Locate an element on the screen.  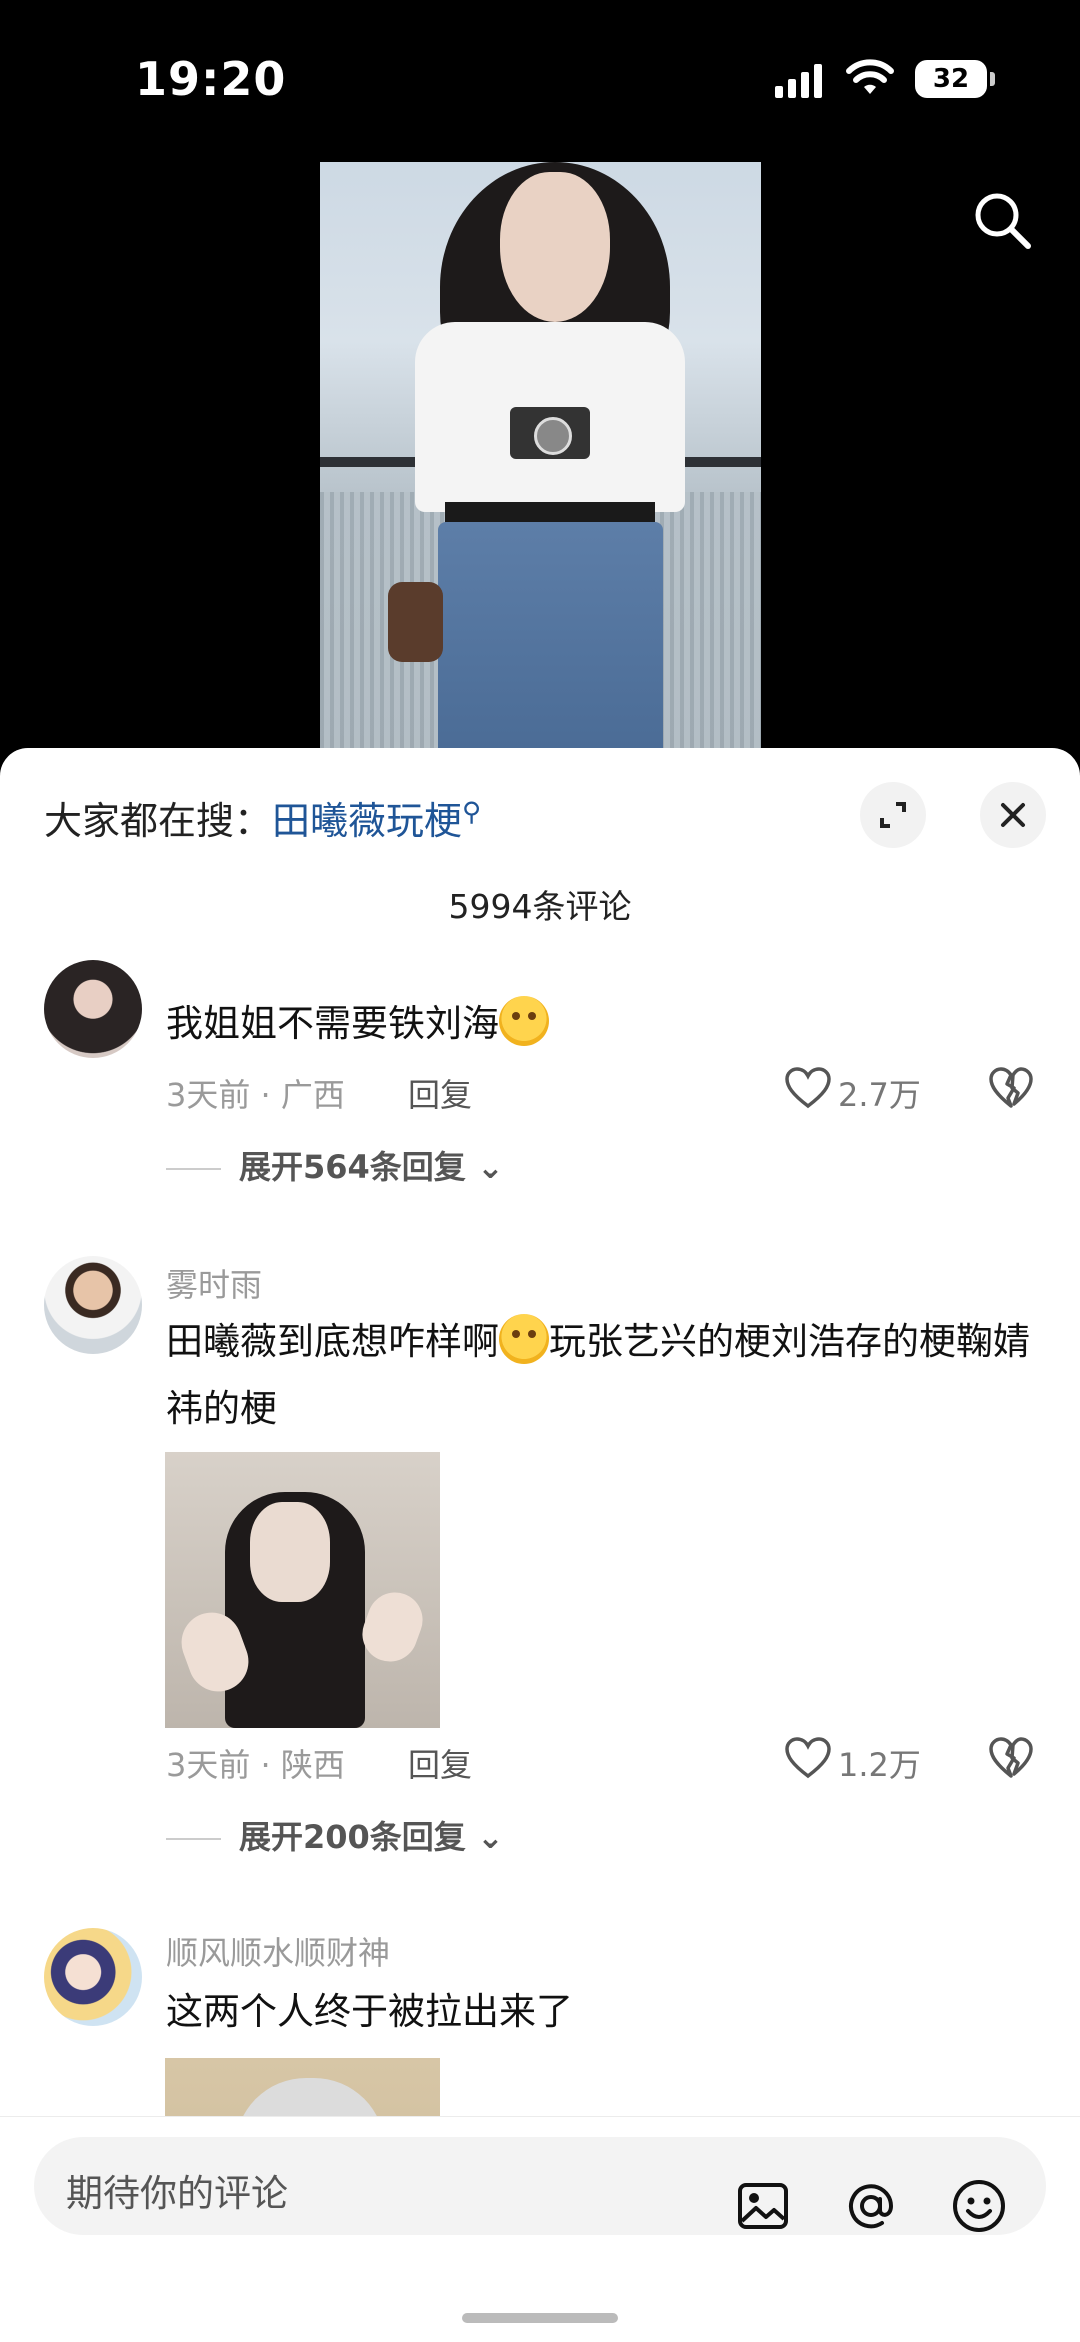
comment-text: 田曦薇到底想咋样啊 玩张艺兴的梗刘浩存的梗鞠婧祎的梗 is located at coordinates (606, 1375).